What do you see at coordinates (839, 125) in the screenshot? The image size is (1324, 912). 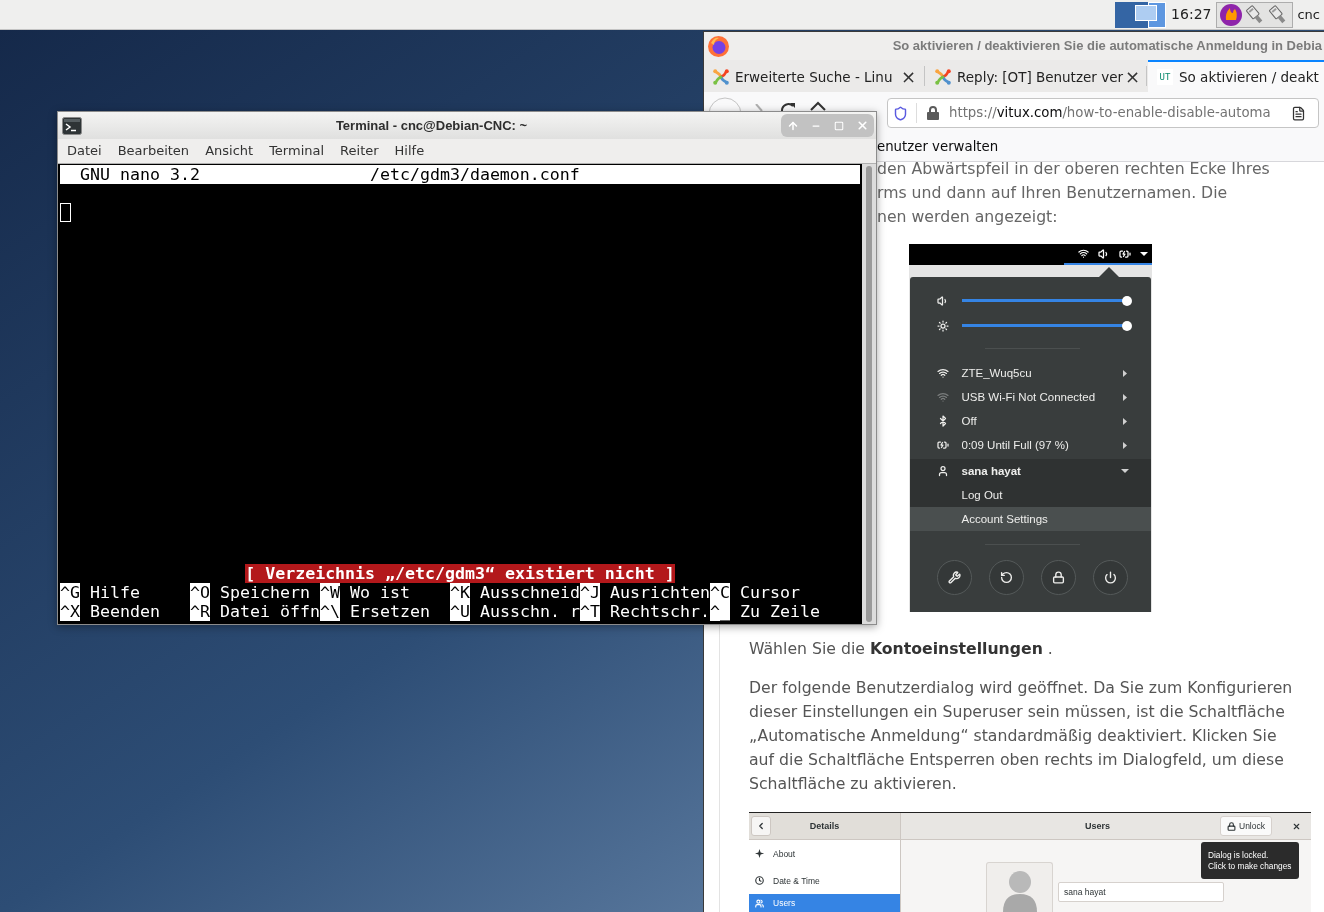 I see `maximize-icon` at bounding box center [839, 125].